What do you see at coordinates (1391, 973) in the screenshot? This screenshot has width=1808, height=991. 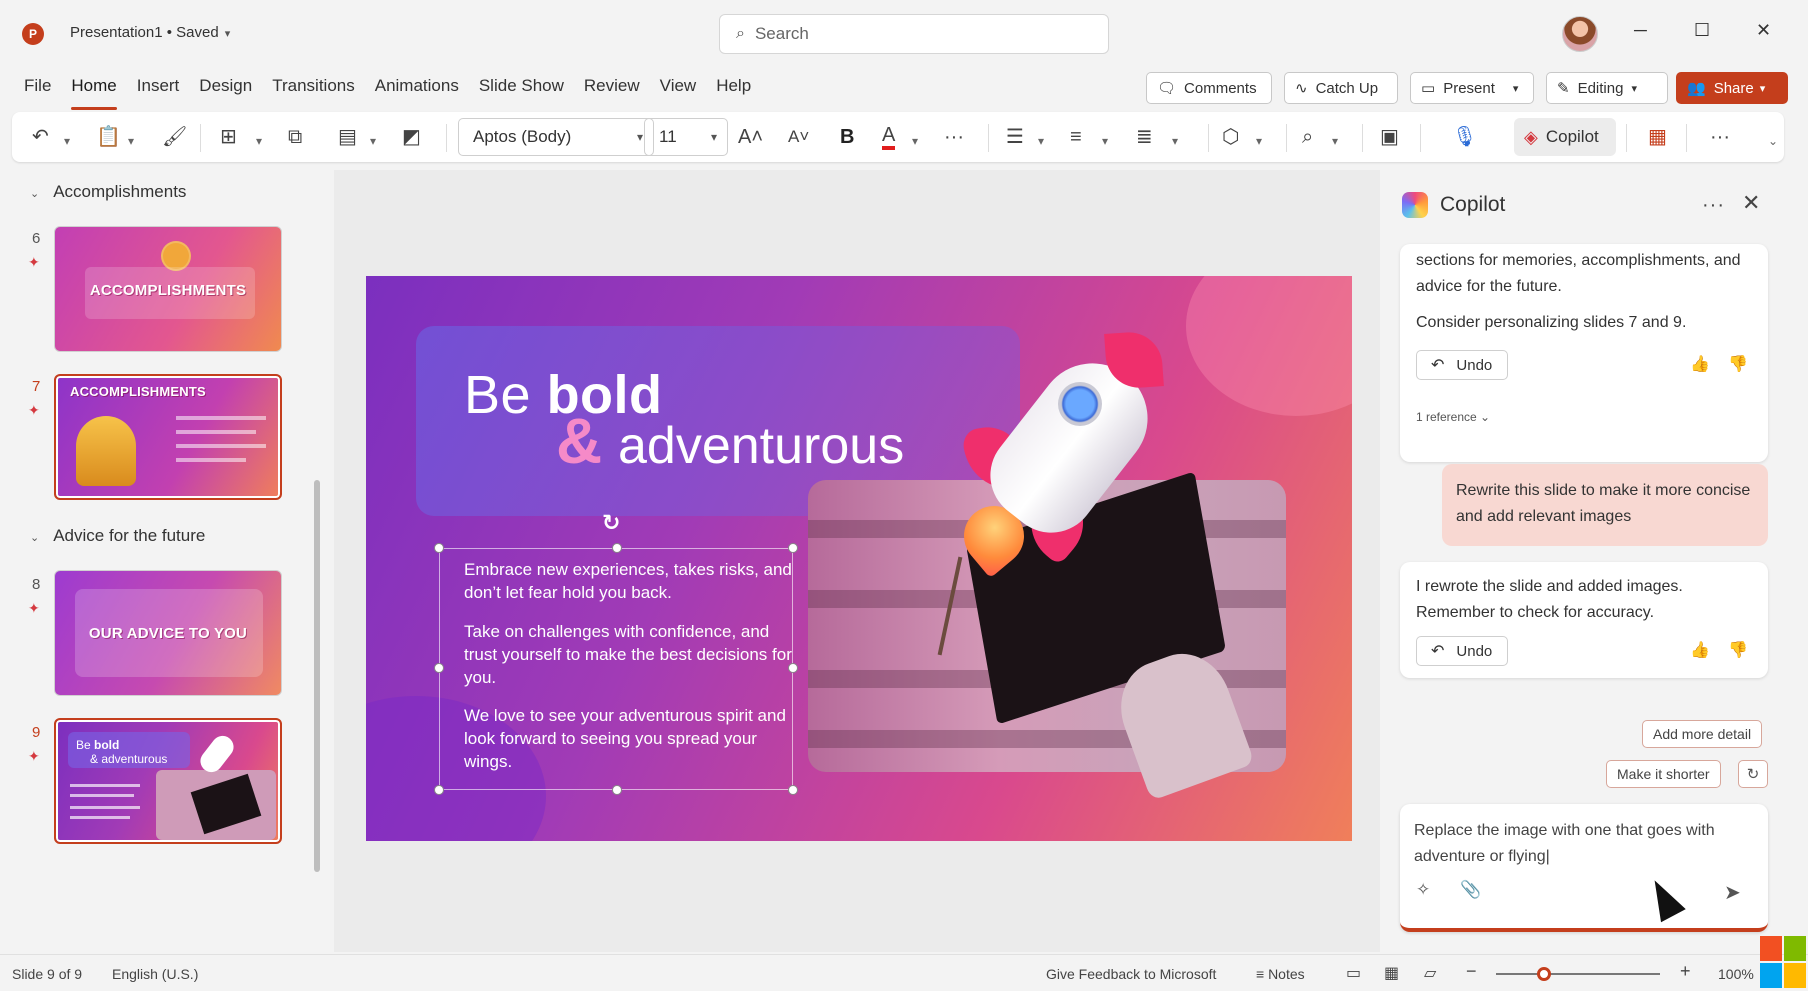 I see `slide-sorter-icon: ▦` at bounding box center [1391, 973].